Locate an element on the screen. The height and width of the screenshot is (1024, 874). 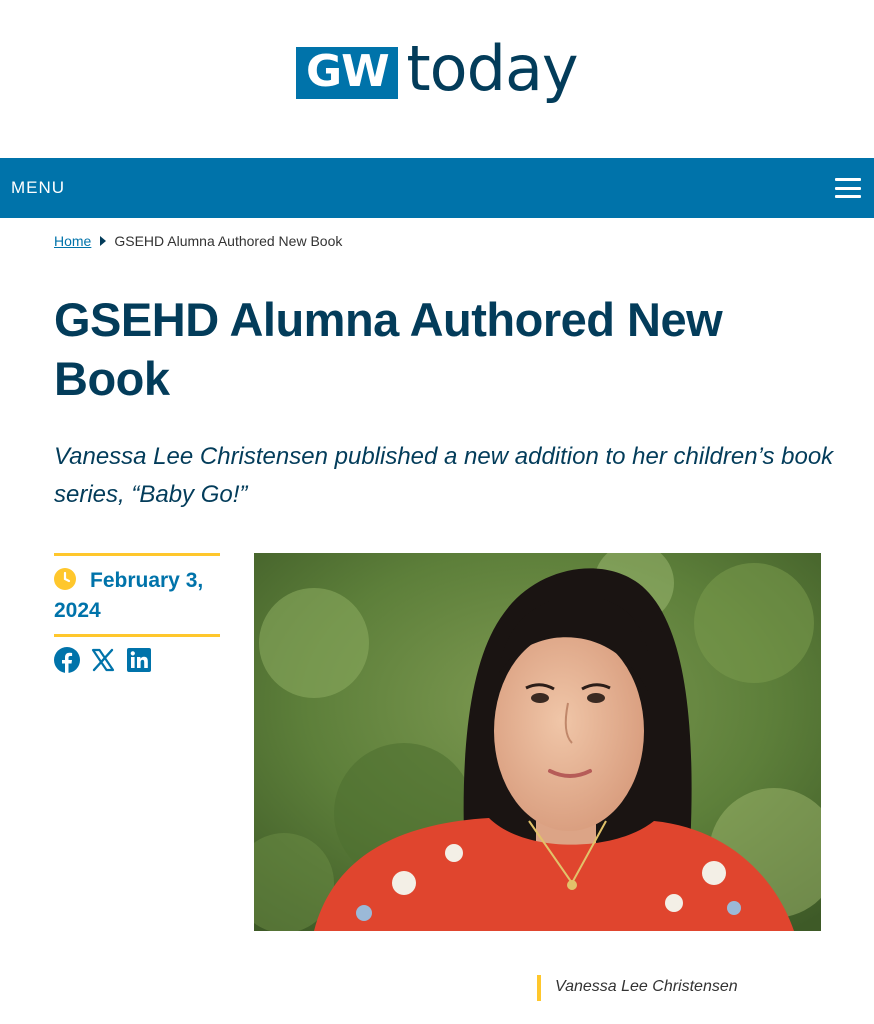
clock-icon is located at coordinates (65, 579).